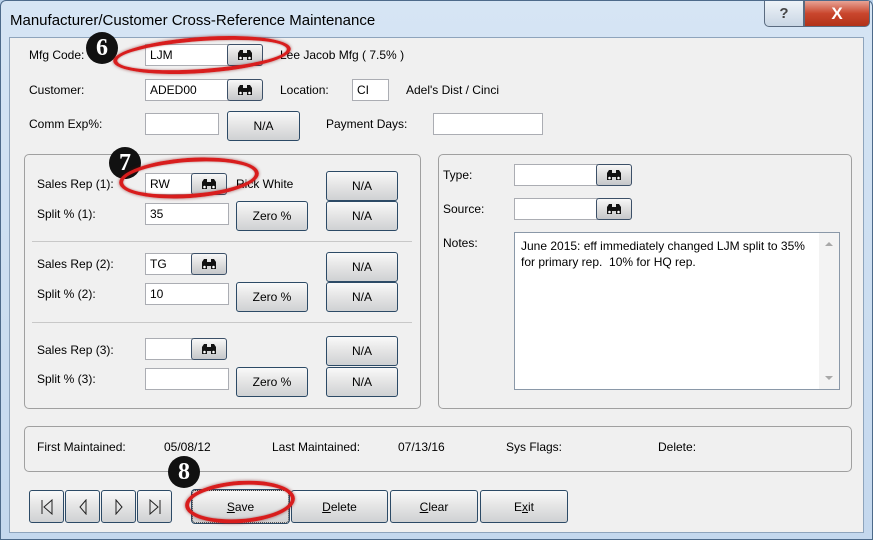  Describe the element at coordinates (464, 209) in the screenshot. I see `source-label: Source:` at that location.